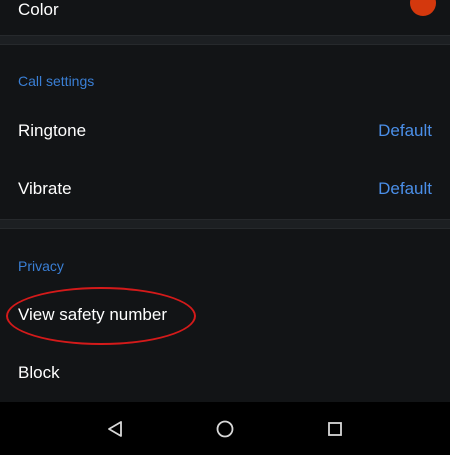 The width and height of the screenshot is (450, 455). What do you see at coordinates (225, 373) in the screenshot?
I see `block-row: Block` at bounding box center [225, 373].